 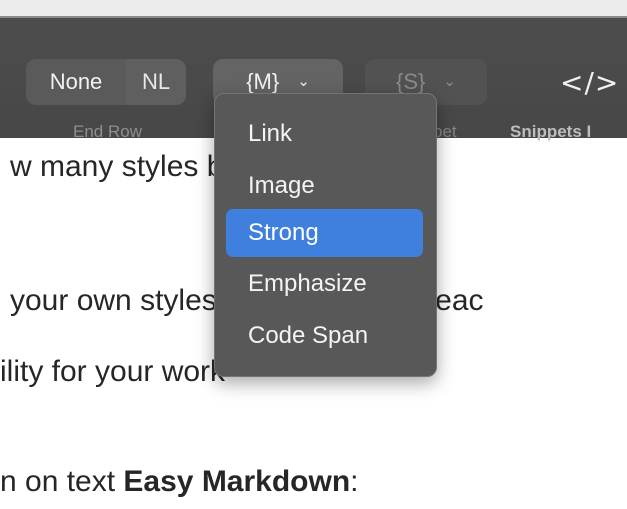 I want to click on snippet-dropdown-label: {S}, so click(x=411, y=81).